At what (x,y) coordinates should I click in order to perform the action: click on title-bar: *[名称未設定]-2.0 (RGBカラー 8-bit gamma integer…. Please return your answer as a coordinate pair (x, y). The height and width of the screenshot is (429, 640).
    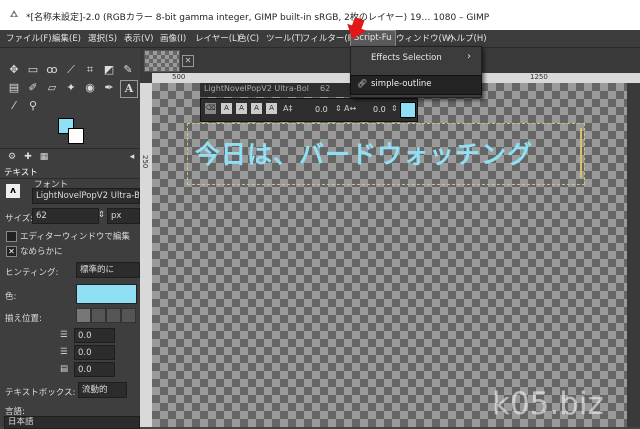
    Looking at the image, I should click on (320, 15).